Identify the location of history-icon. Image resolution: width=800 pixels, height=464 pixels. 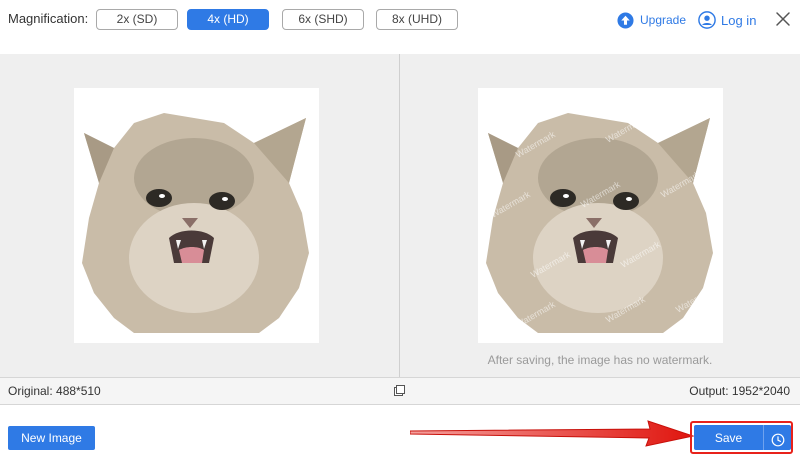
(777, 440).